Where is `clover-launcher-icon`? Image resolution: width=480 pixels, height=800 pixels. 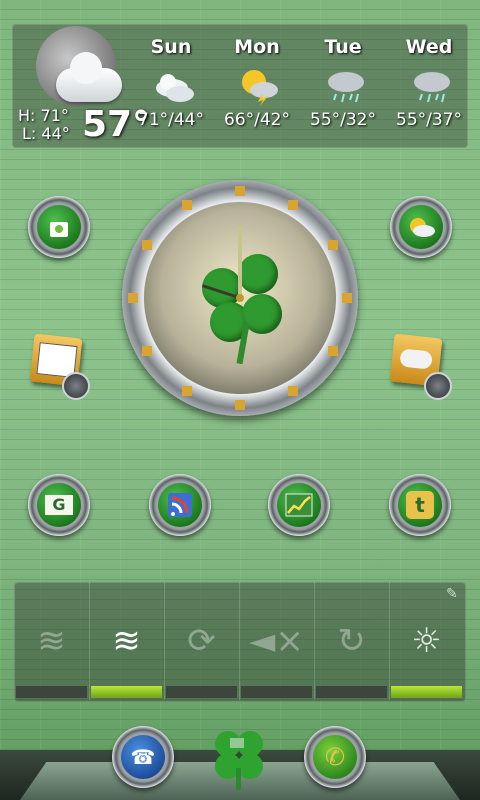
clover-launcher-icon is located at coordinates (240, 758).